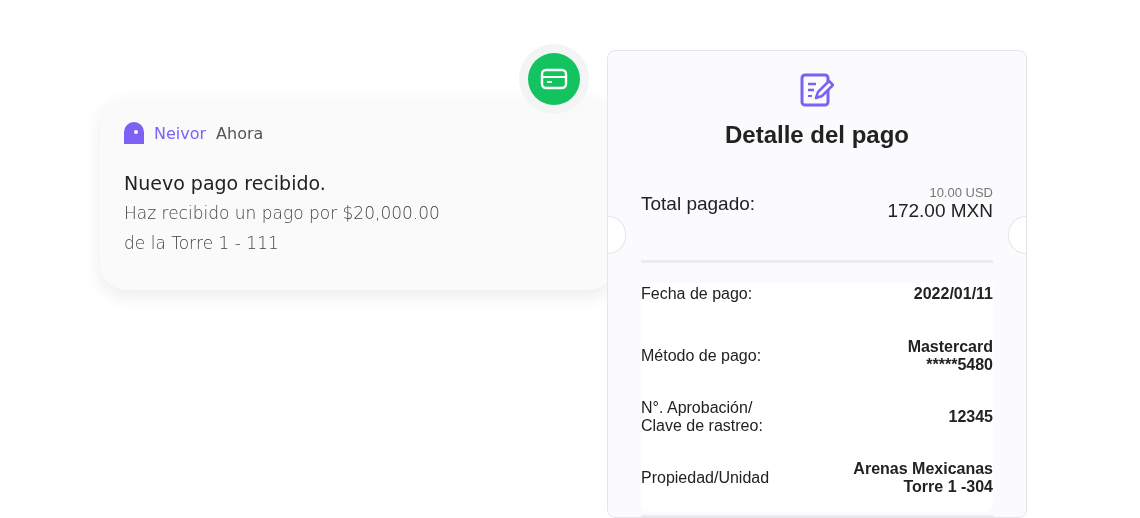 The image size is (1140, 518). I want to click on detail-value: 2022/01/11, so click(953, 294).